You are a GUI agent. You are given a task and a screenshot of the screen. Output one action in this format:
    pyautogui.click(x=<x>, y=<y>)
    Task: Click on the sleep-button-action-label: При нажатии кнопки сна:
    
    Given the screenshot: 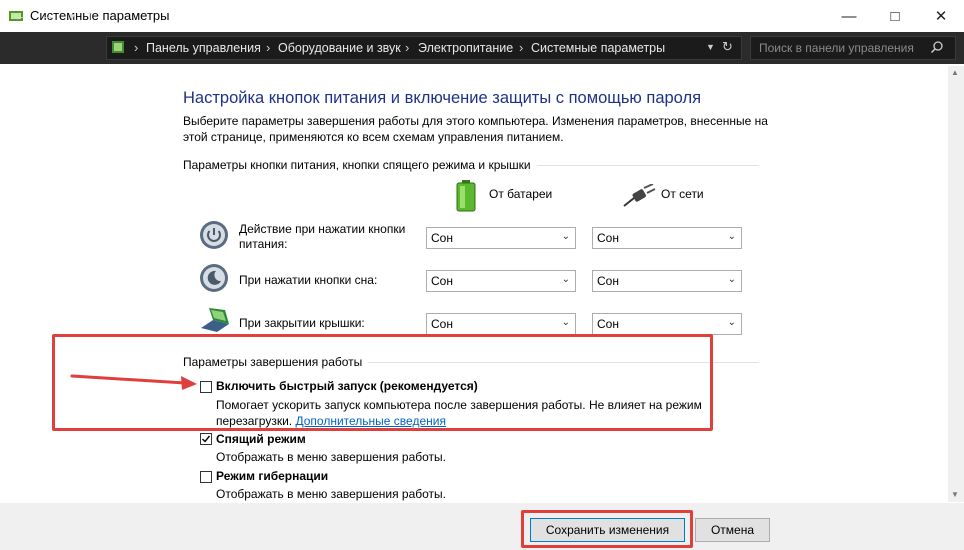 What is the action you would take?
    pyautogui.click(x=308, y=280)
    